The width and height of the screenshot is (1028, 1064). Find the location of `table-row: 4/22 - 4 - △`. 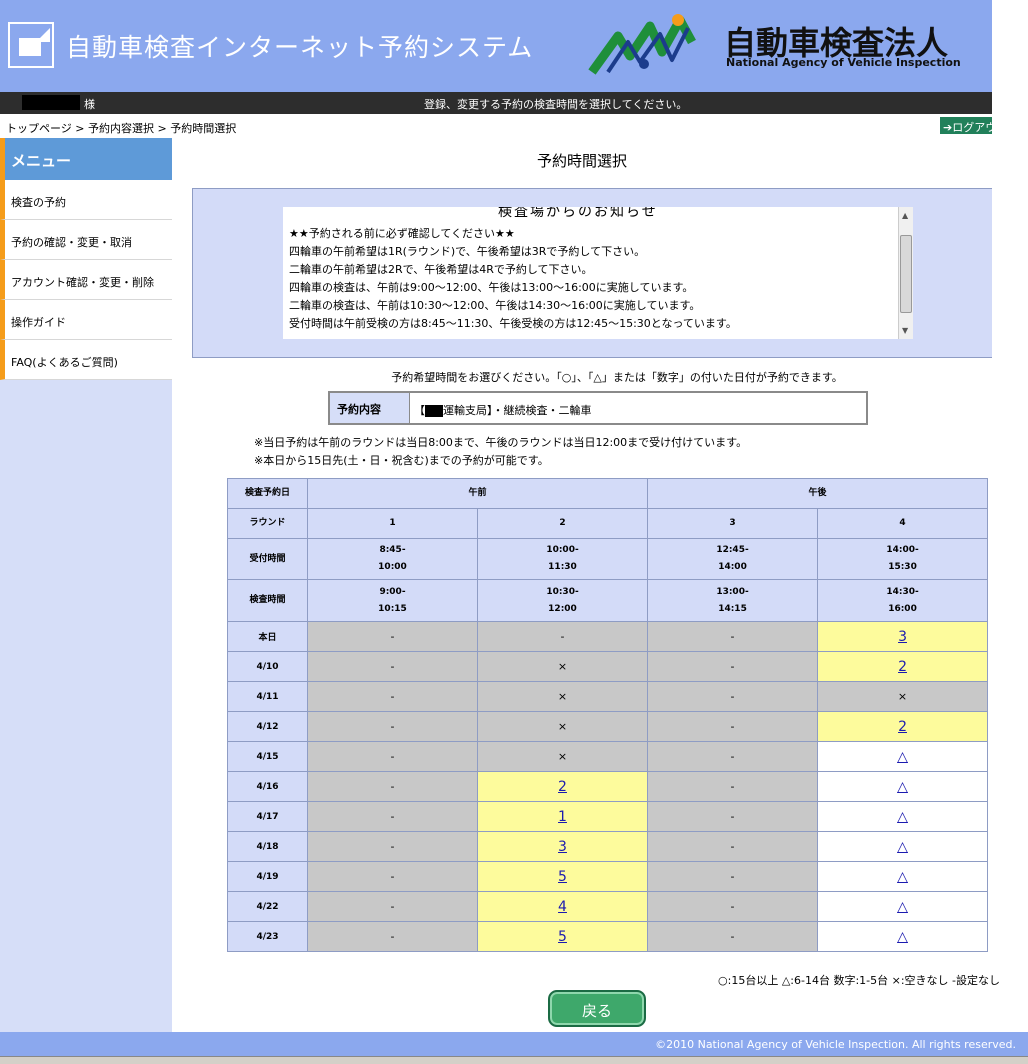

table-row: 4/22 - 4 - △ is located at coordinates (608, 906).